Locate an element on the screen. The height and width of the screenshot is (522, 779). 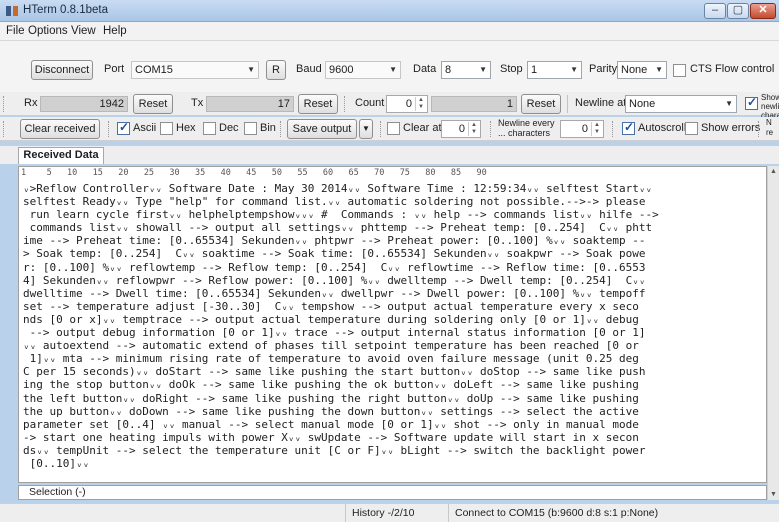
save-output-dropdown: ▼ is located at coordinates (366, 129).